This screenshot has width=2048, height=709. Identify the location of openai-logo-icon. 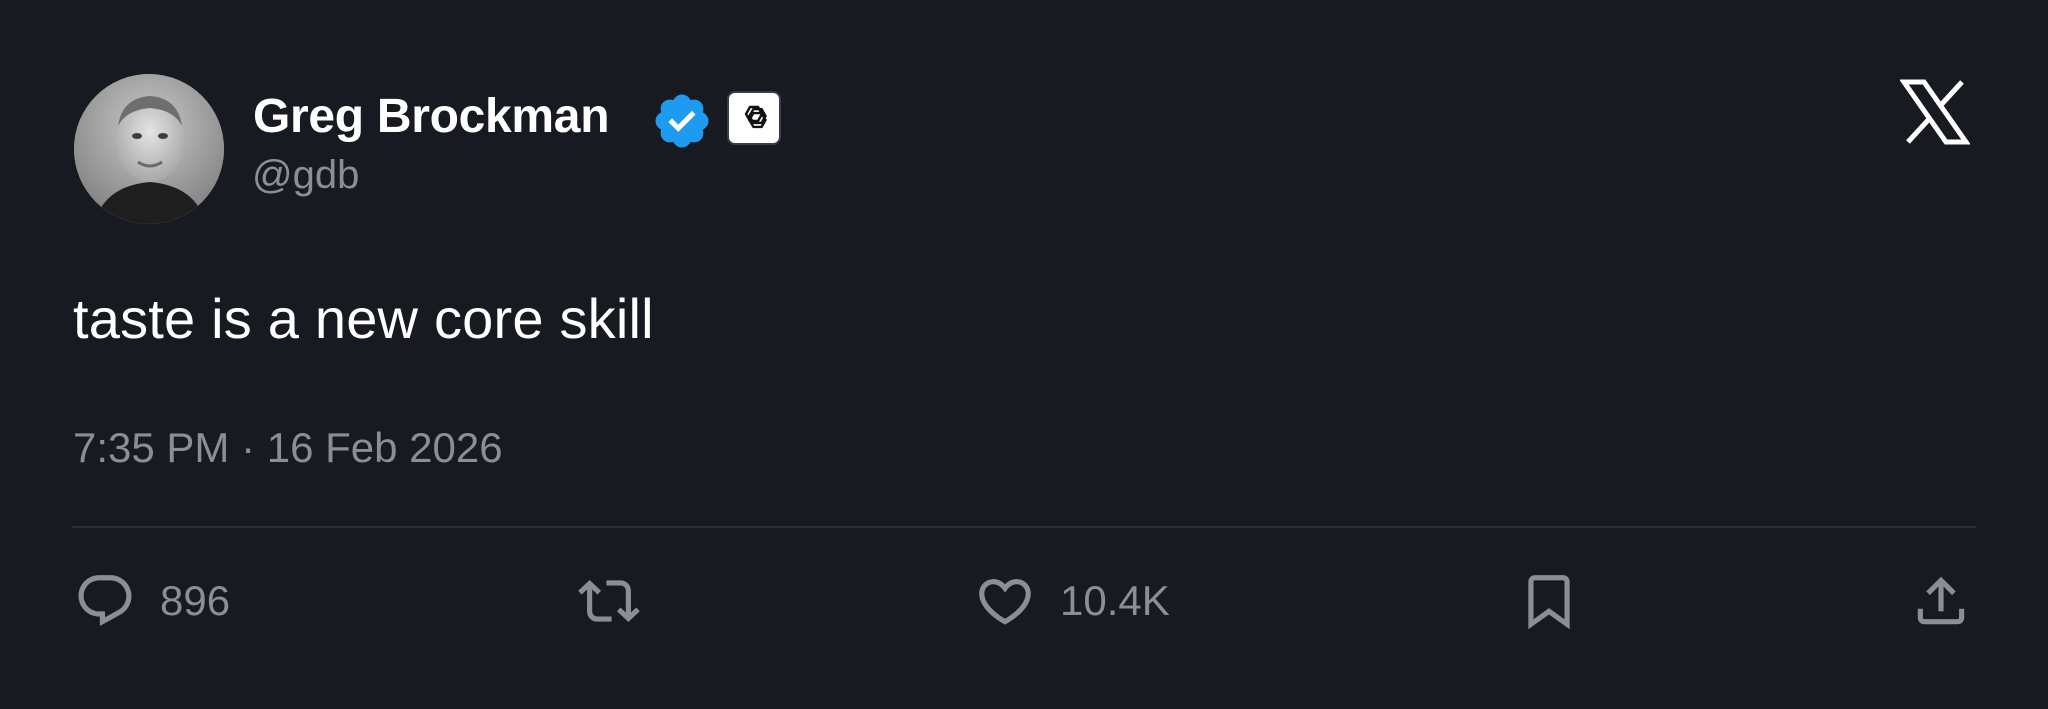
(754, 118).